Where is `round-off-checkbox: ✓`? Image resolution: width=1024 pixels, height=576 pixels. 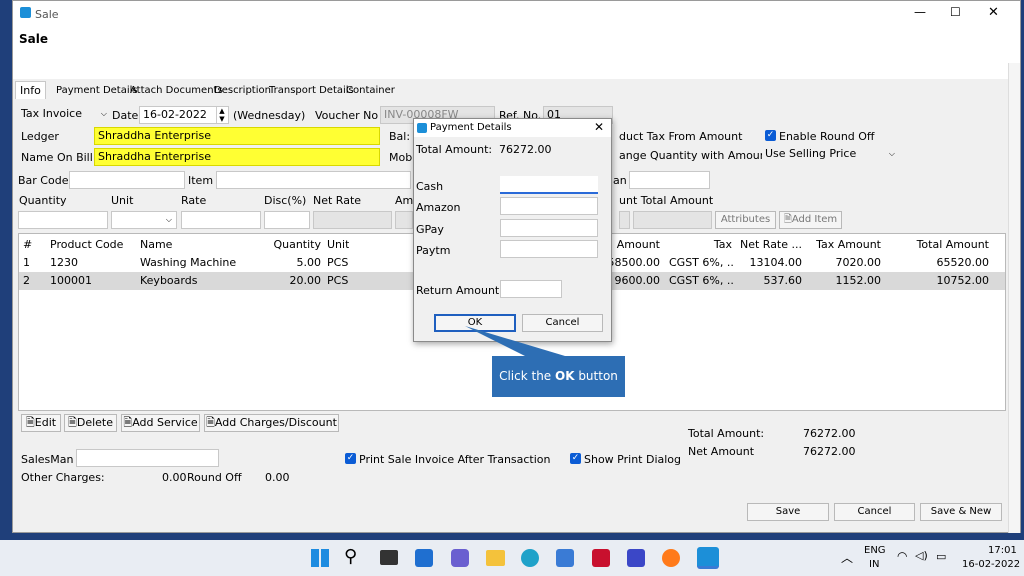
round-off-checkbox: ✓ is located at coordinates (770, 135).